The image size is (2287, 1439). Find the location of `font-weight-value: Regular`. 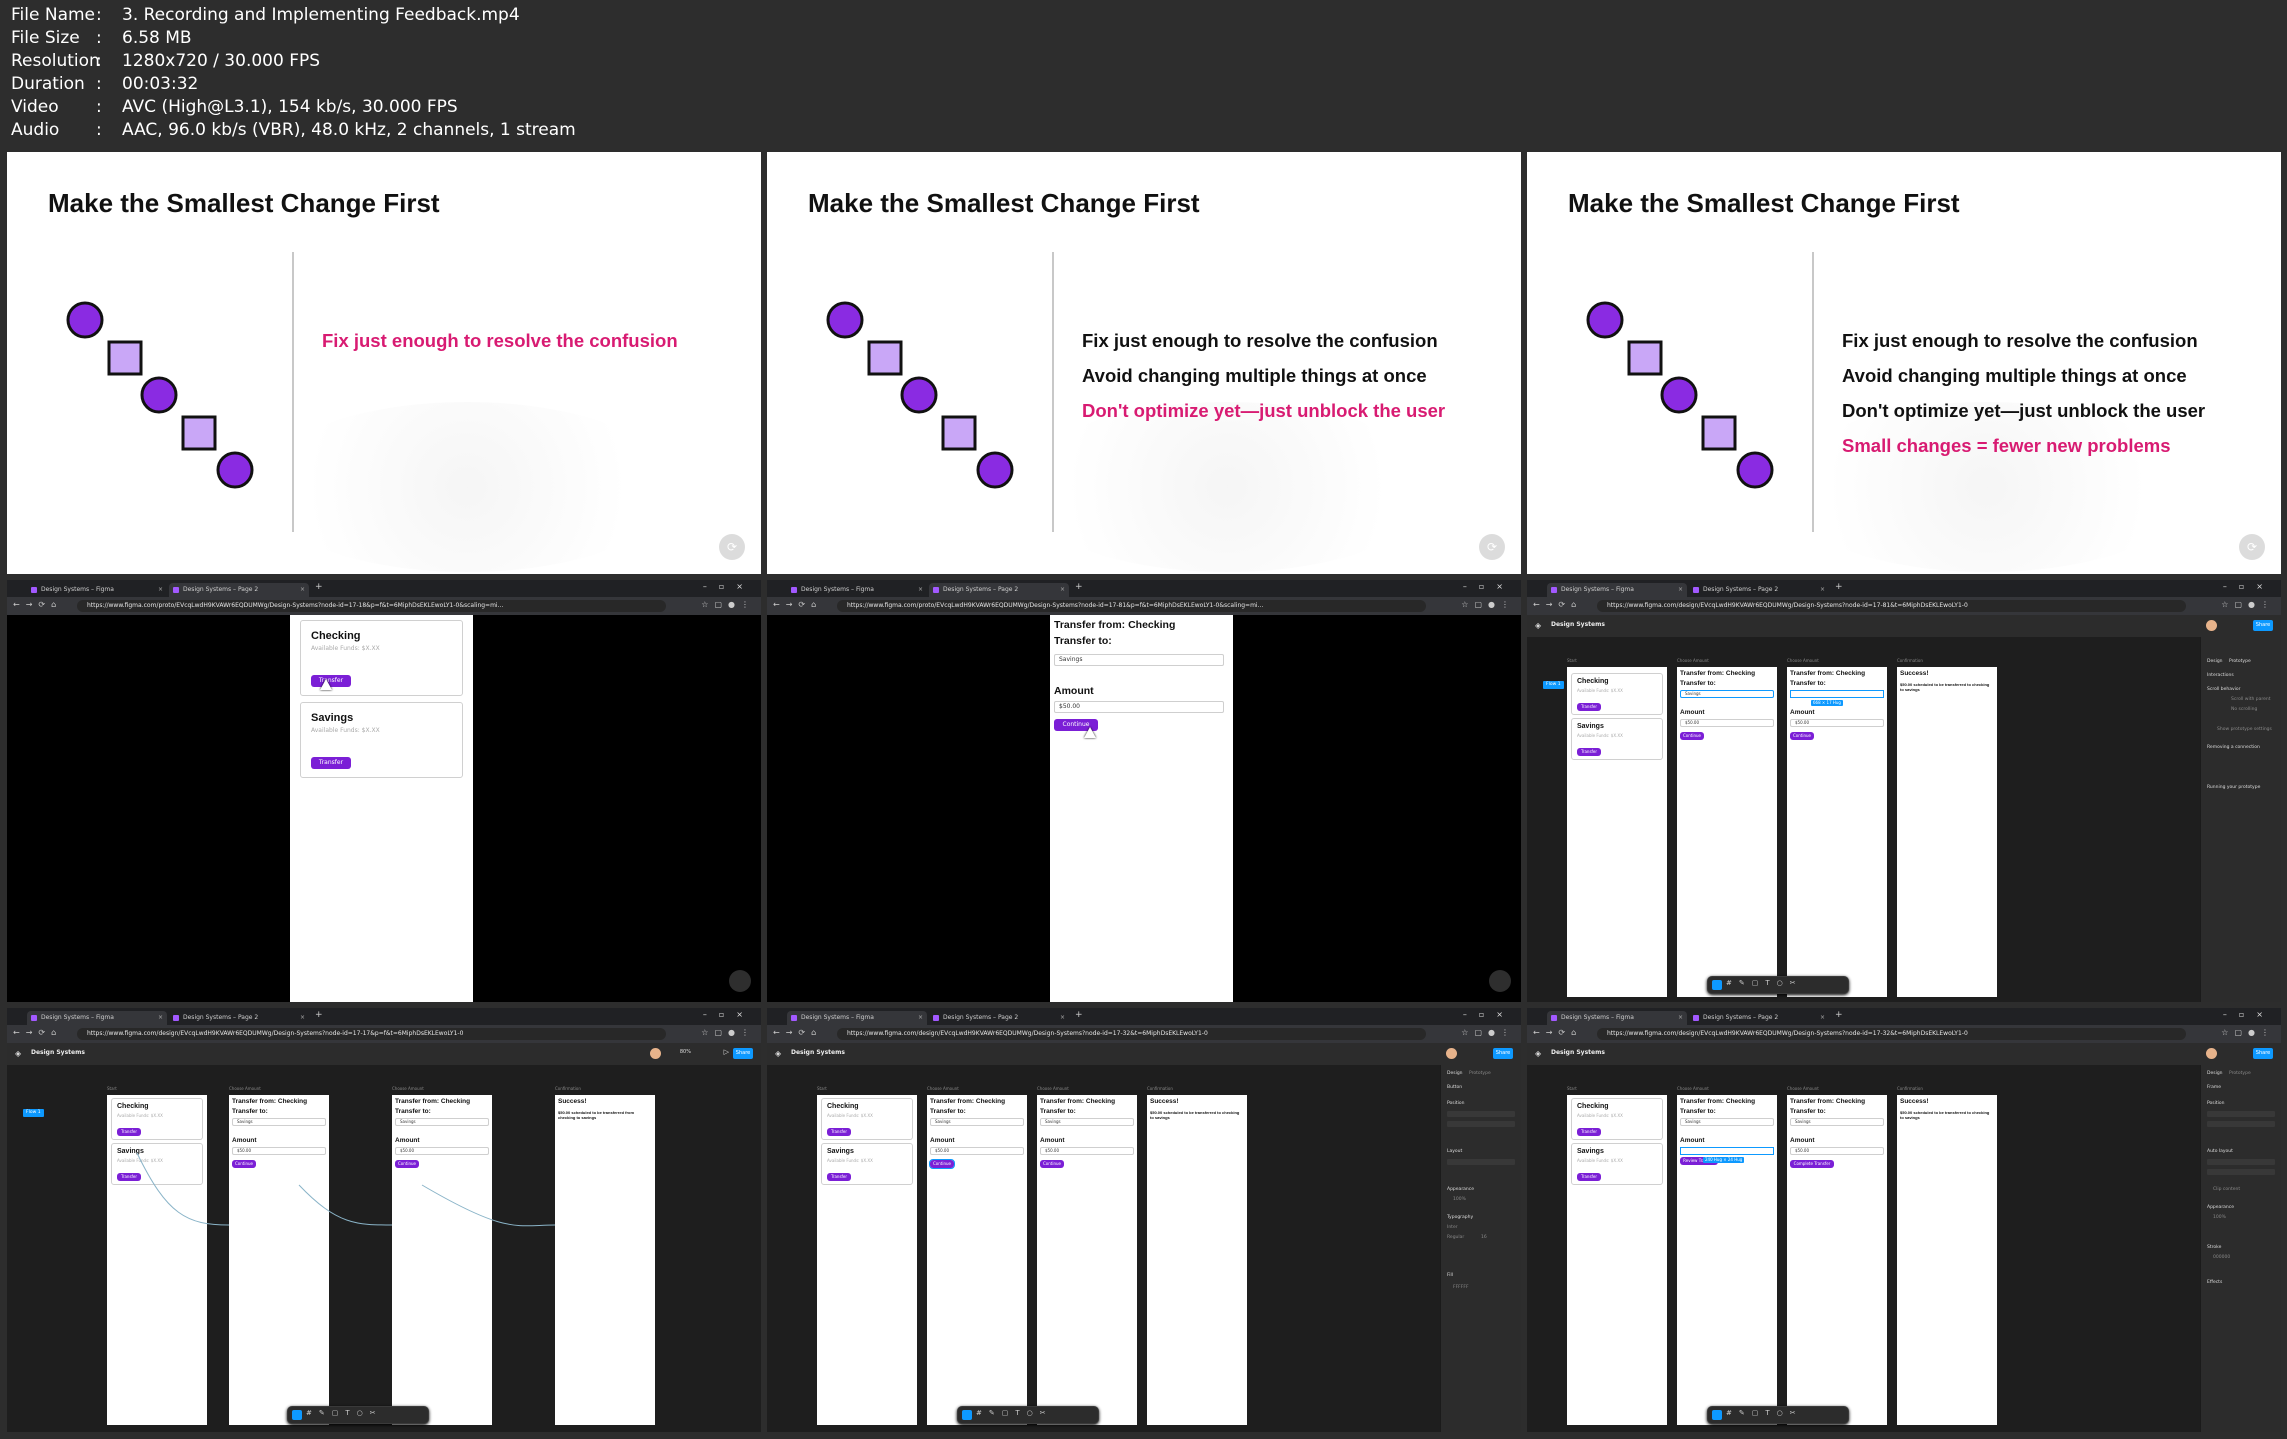

font-weight-value: Regular is located at coordinates (1455, 1237).